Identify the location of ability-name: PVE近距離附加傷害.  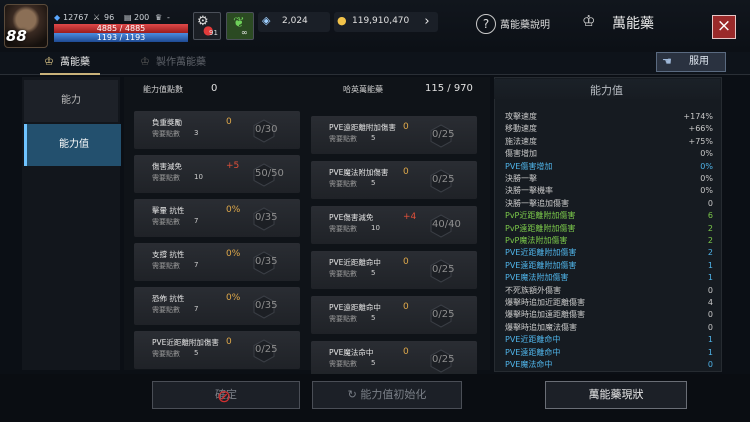
(185, 342).